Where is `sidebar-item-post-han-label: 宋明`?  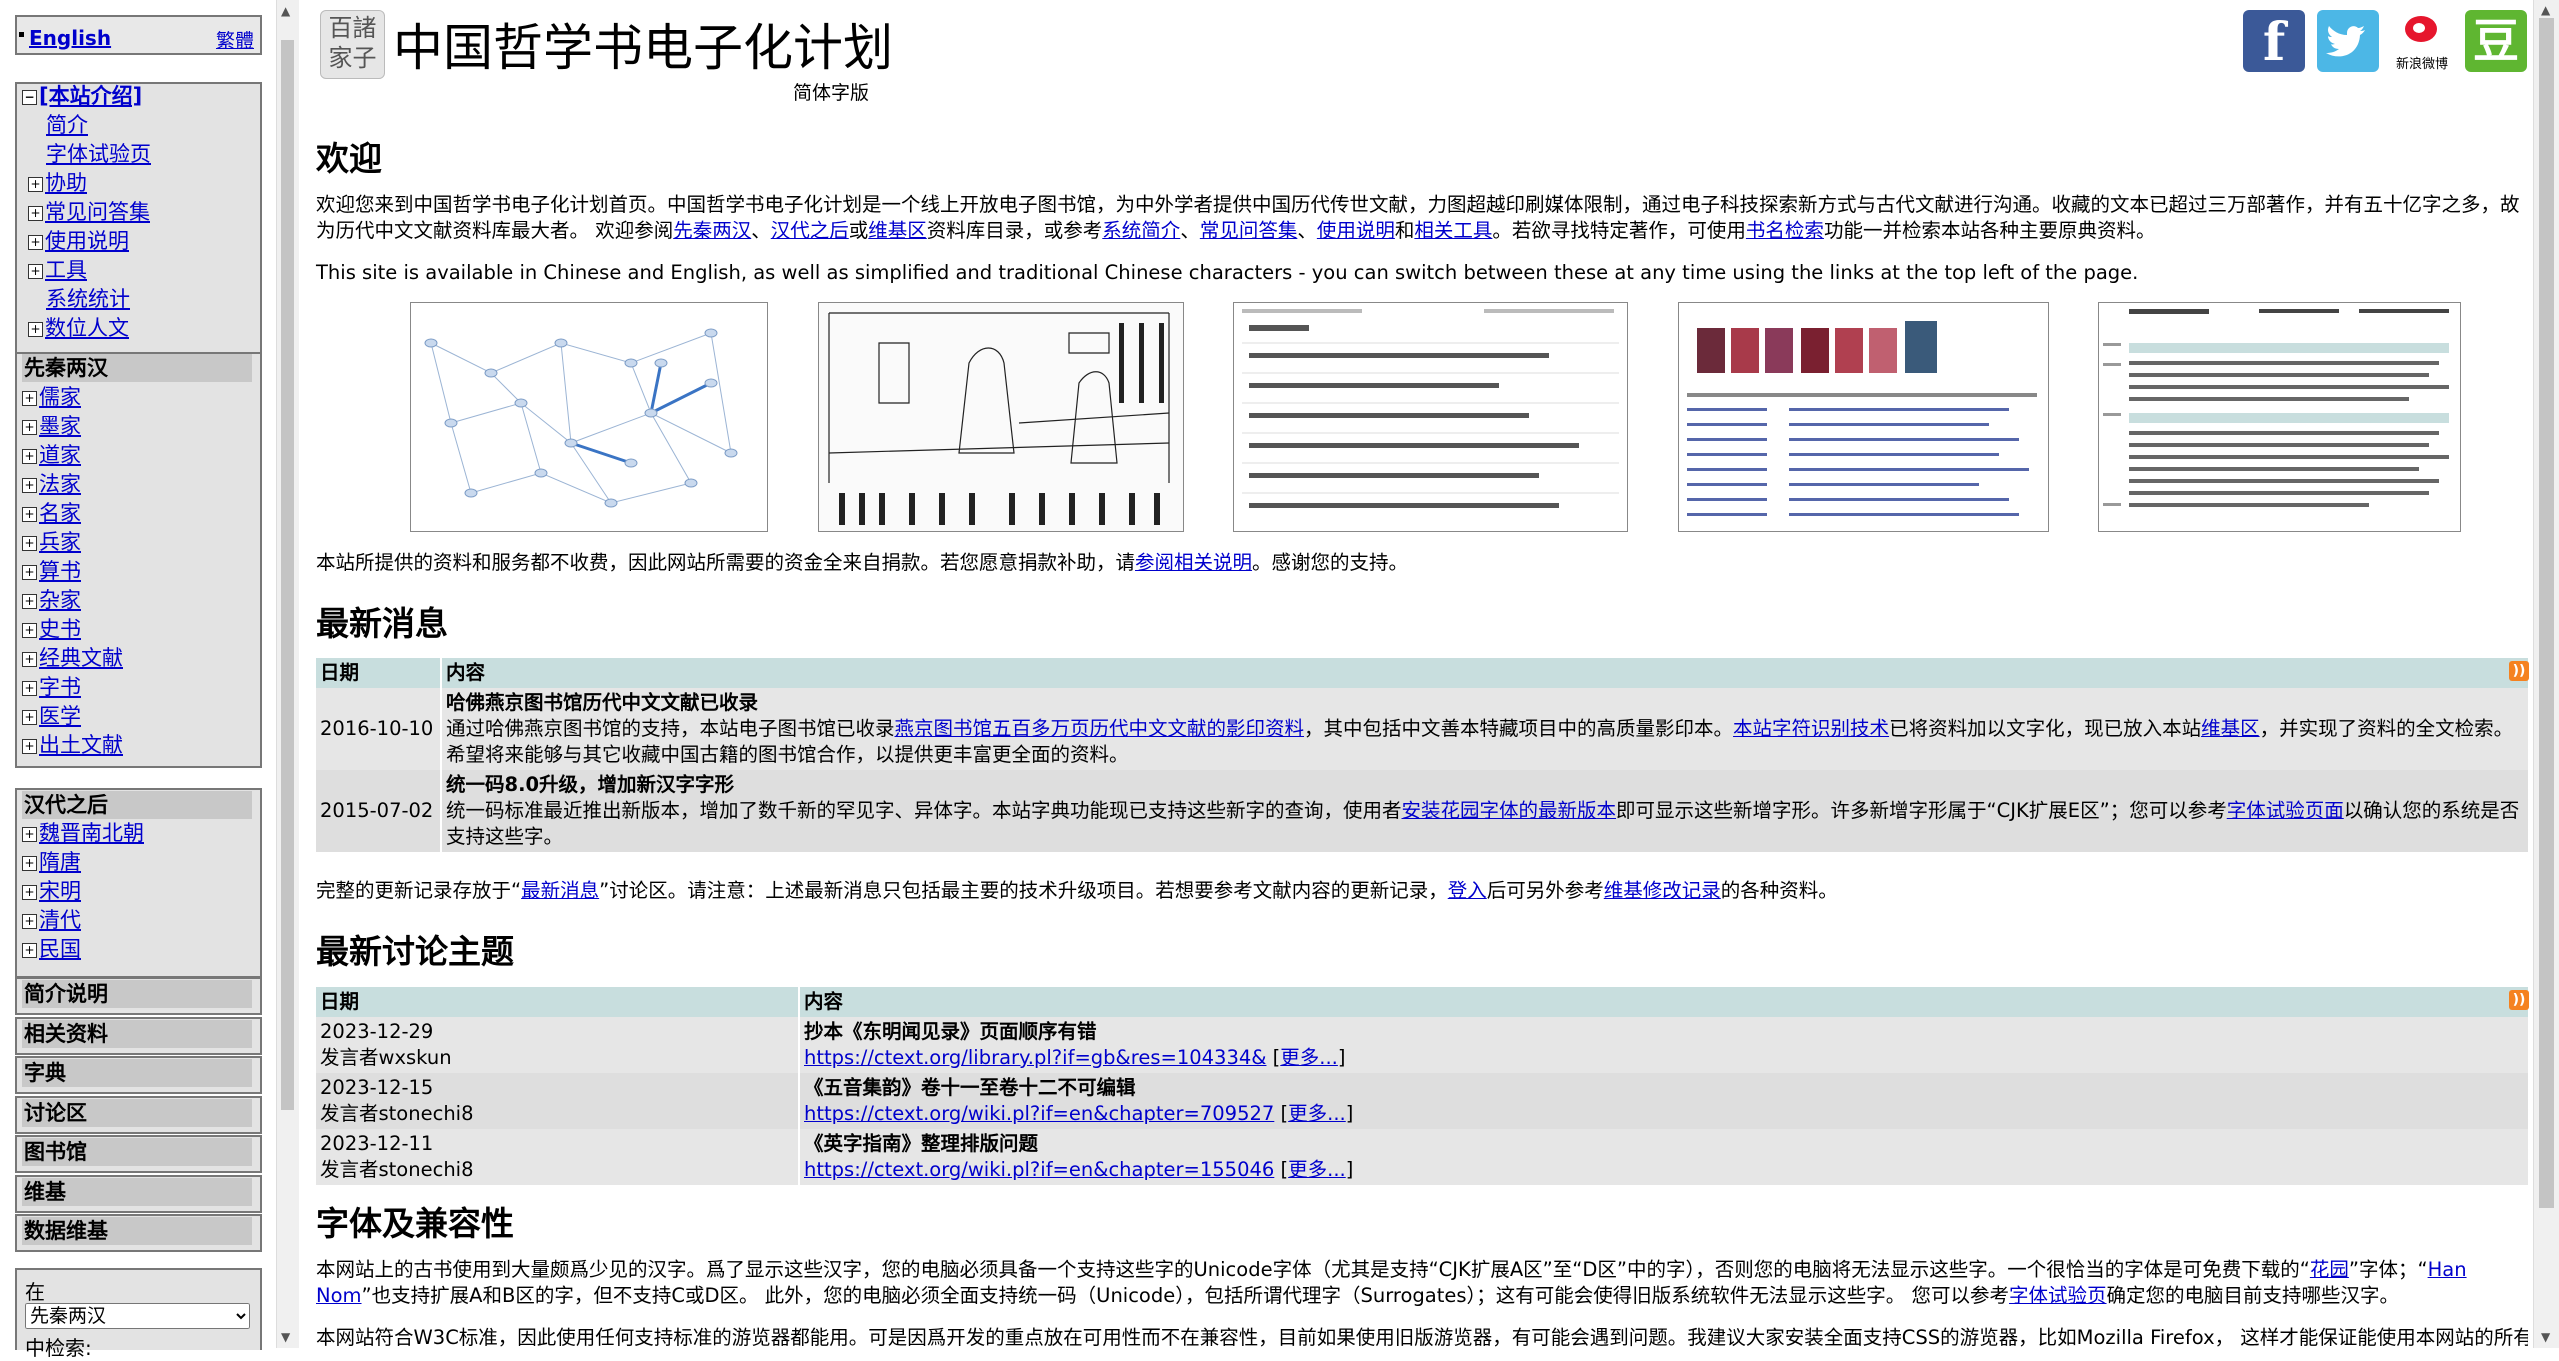 sidebar-item-post-han-label: 宋明 is located at coordinates (60, 891).